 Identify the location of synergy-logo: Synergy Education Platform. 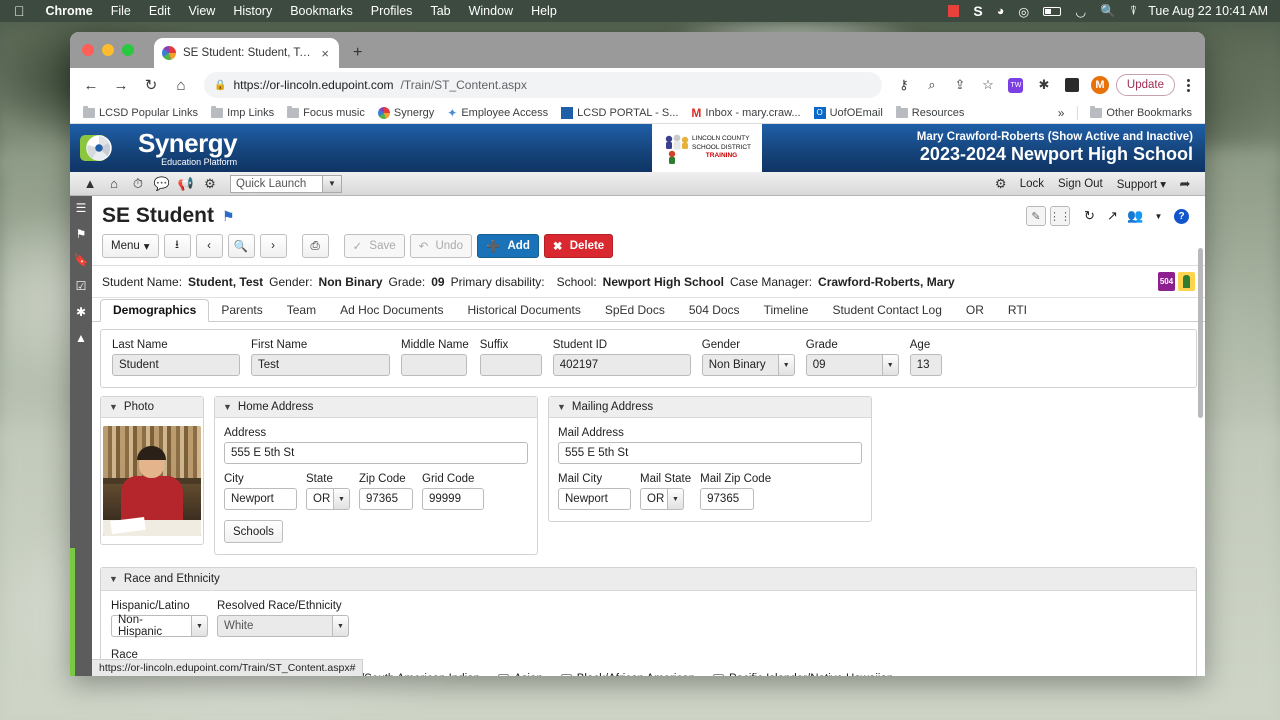
(154, 148).